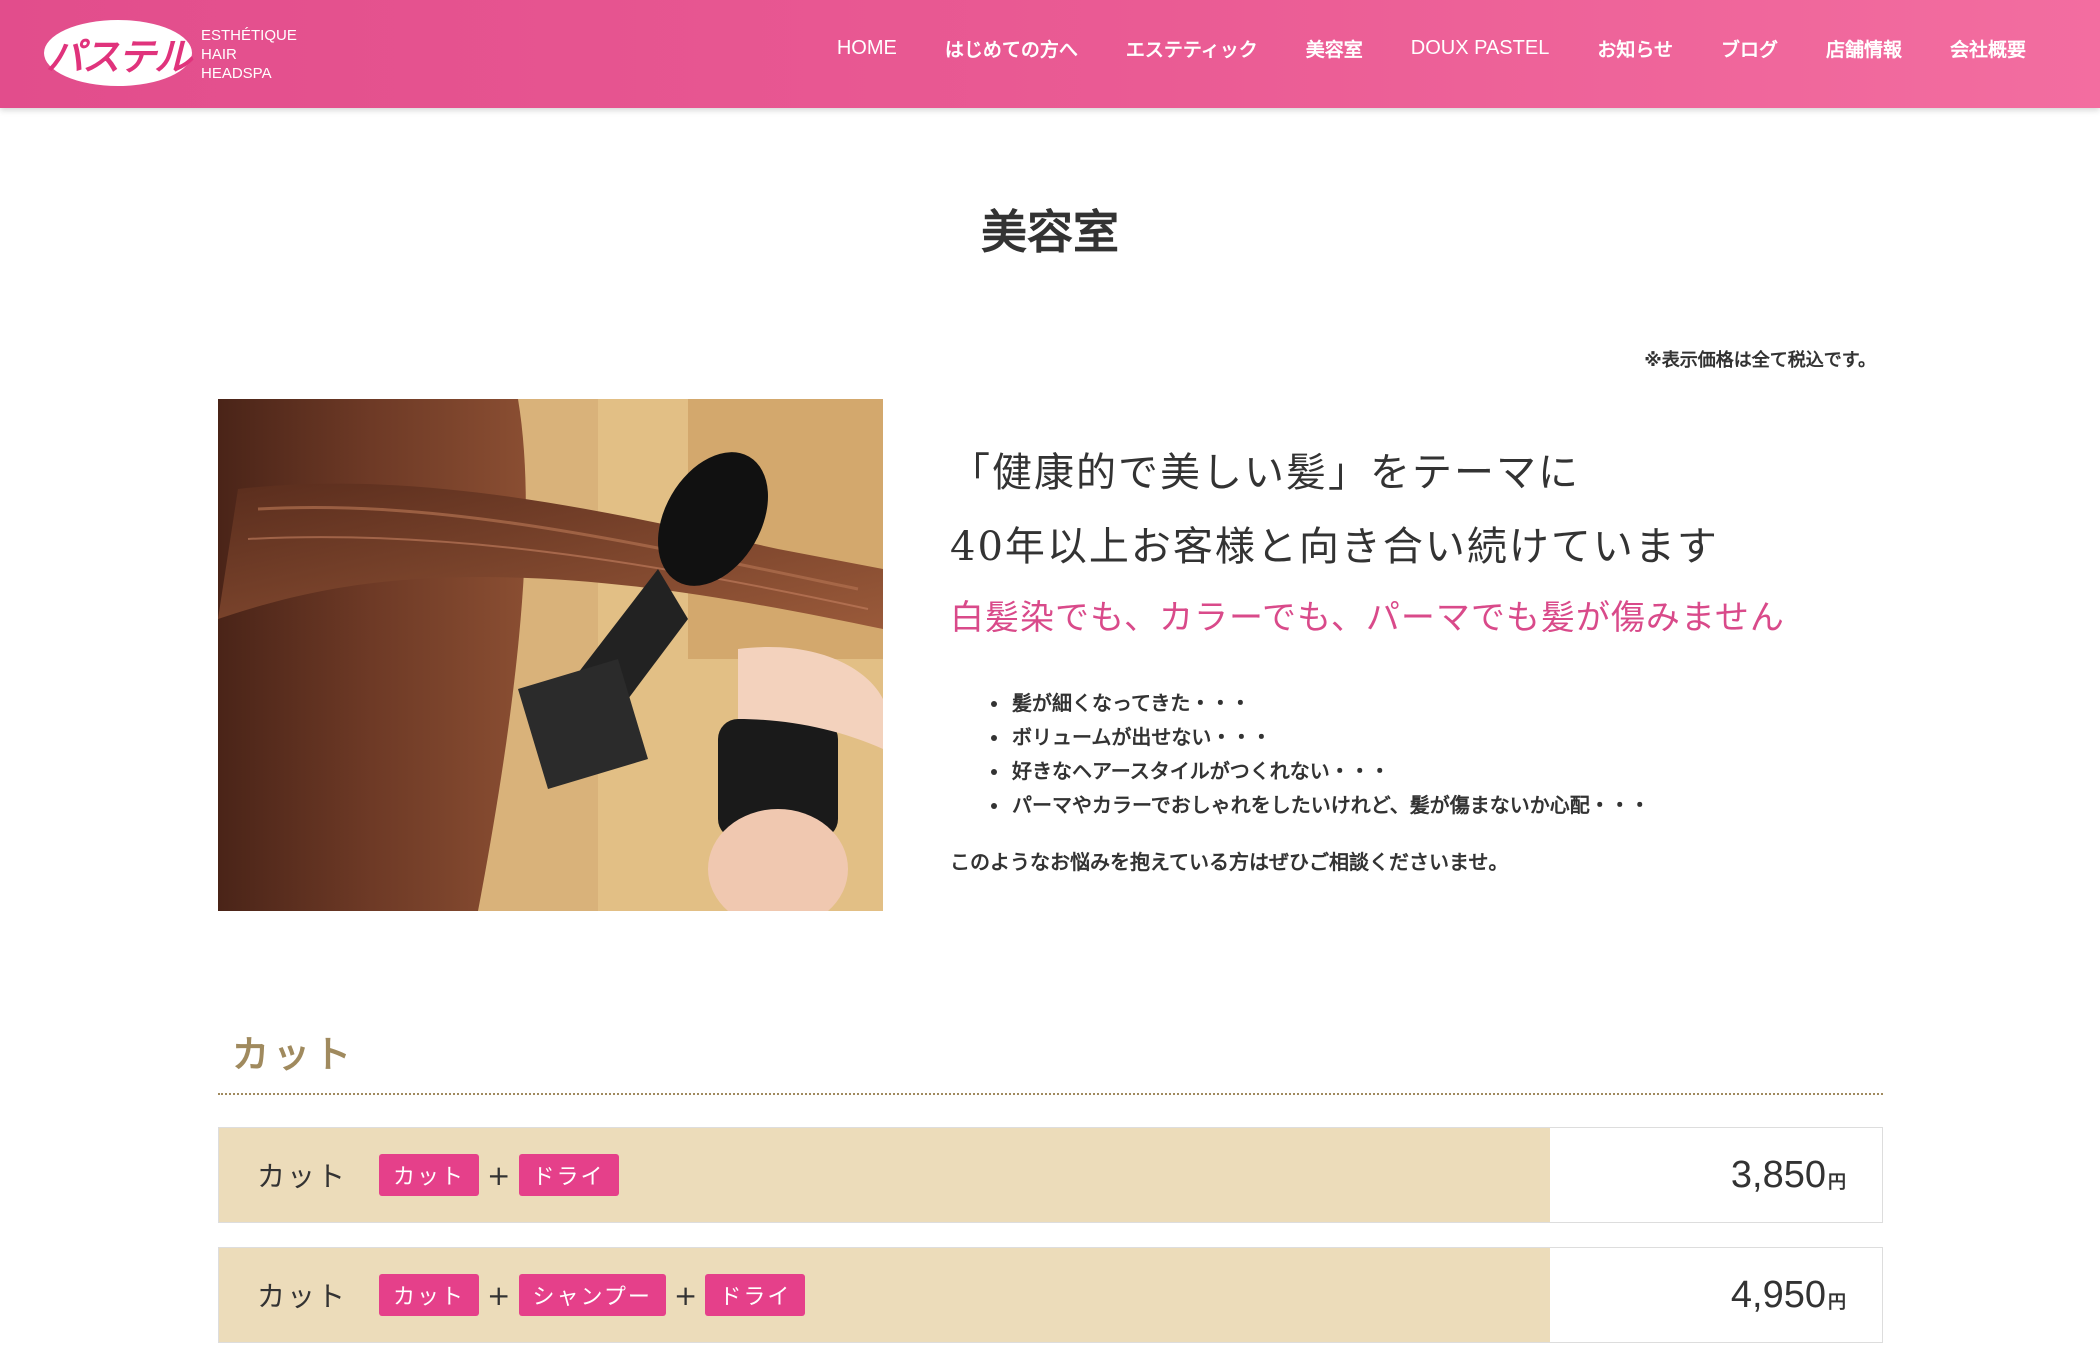 The height and width of the screenshot is (1346, 2100). I want to click on hero-heading-line2: 40年以上お客様と向き合い続けています, so click(1334, 547).